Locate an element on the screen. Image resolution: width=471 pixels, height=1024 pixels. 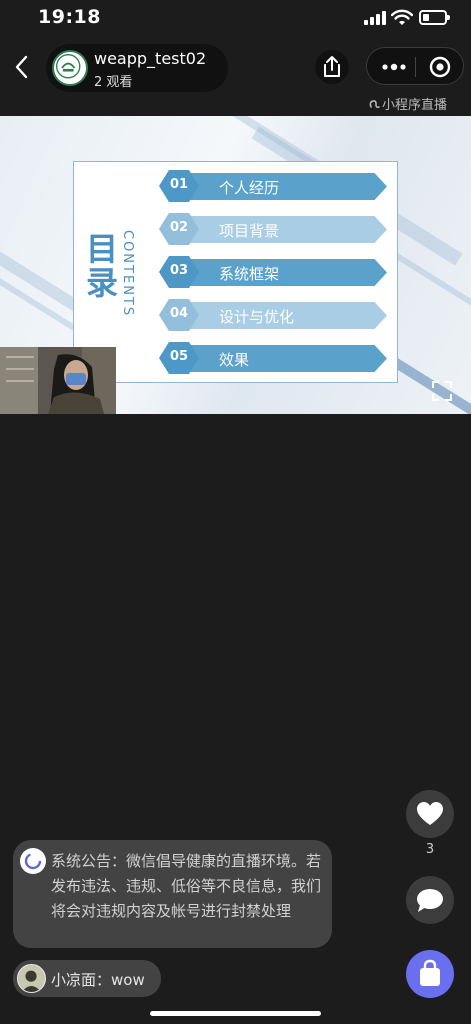
comment-icon is located at coordinates (430, 900).